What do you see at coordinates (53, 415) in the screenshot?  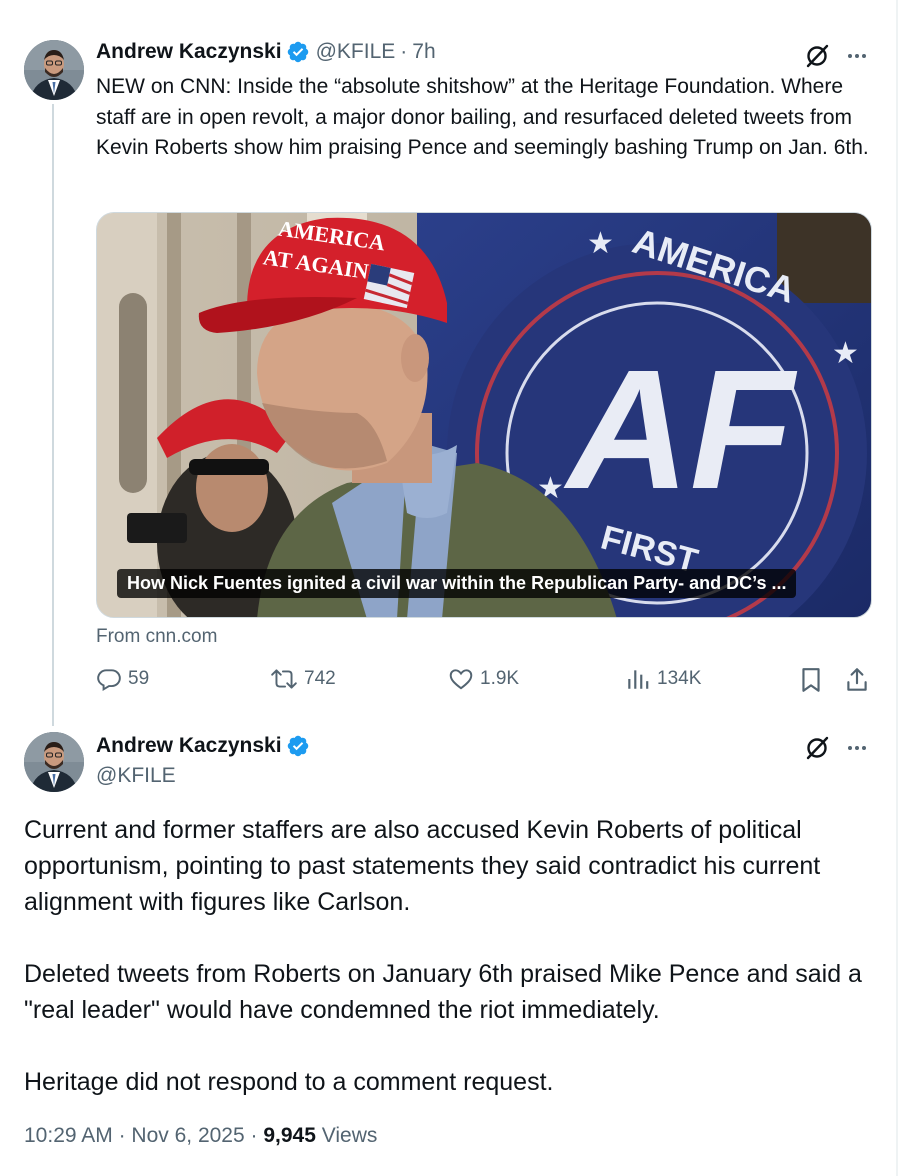 I see `thread-connector-line` at bounding box center [53, 415].